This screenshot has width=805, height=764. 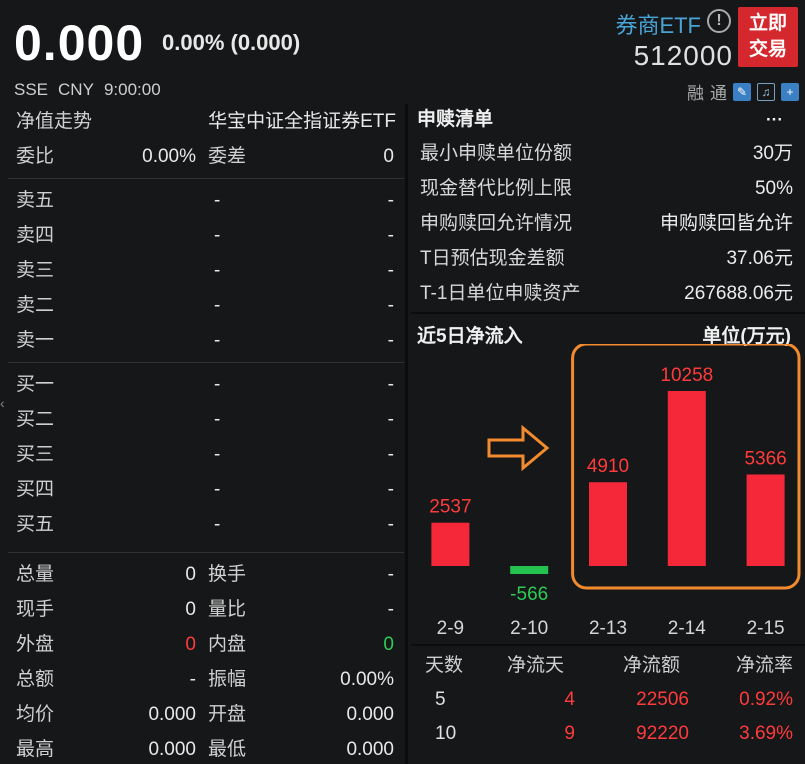 I want to click on trade-now-button: 立即 交易, so click(x=768, y=37).